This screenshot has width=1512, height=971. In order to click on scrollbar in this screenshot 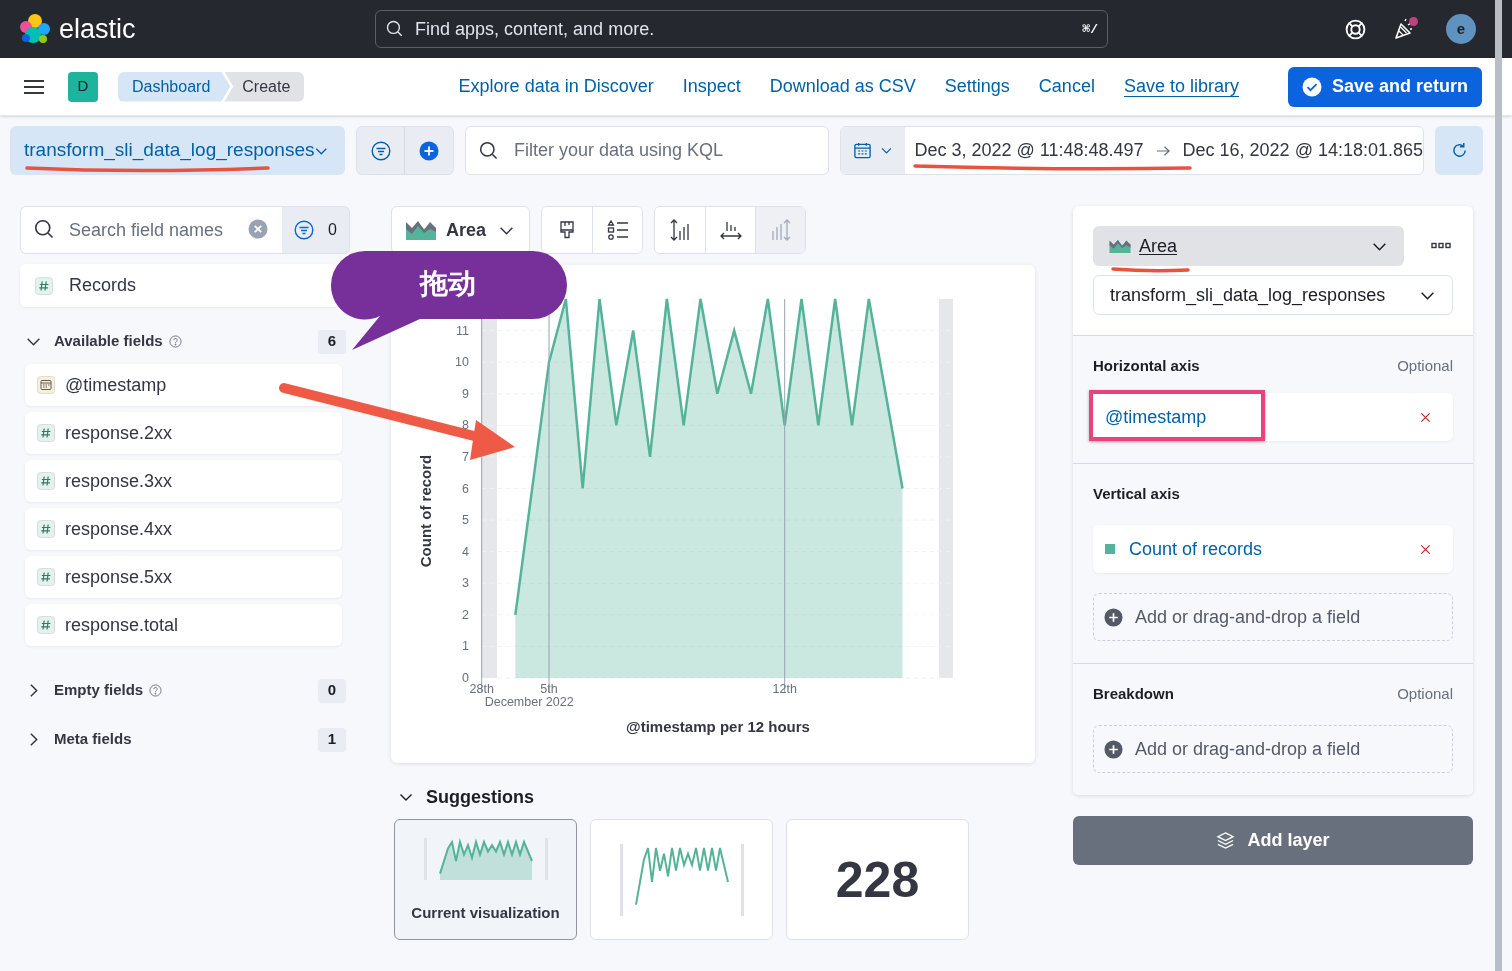, I will do `click(1498, 485)`.